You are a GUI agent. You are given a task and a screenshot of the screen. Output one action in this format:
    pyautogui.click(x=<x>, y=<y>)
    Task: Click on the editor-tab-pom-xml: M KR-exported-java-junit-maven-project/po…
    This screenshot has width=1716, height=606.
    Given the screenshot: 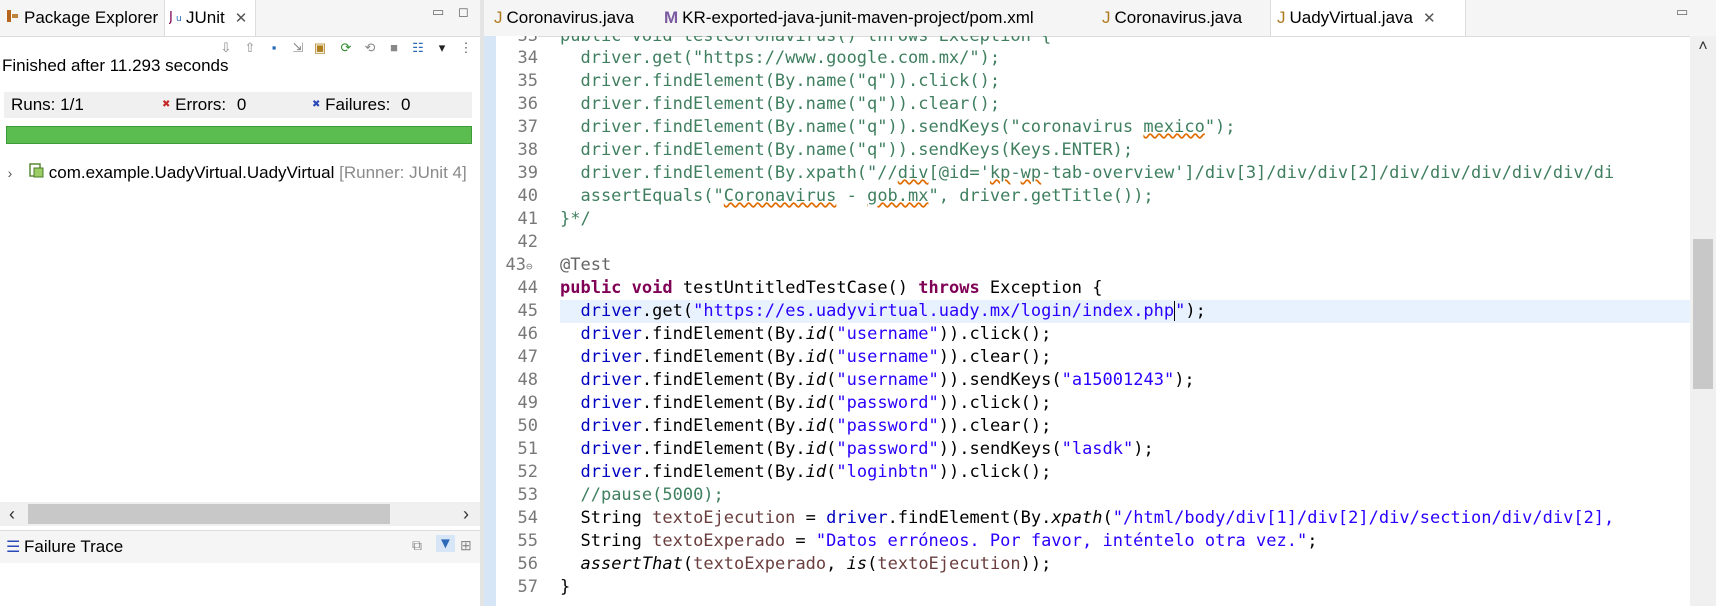 What is the action you would take?
    pyautogui.click(x=846, y=18)
    